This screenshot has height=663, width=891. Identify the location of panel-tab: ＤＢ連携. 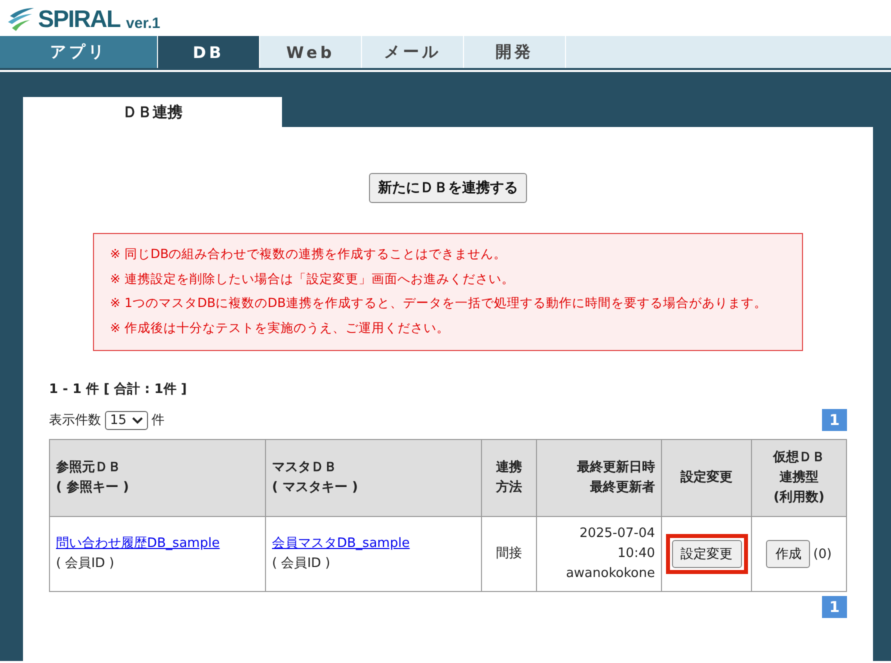
(152, 112).